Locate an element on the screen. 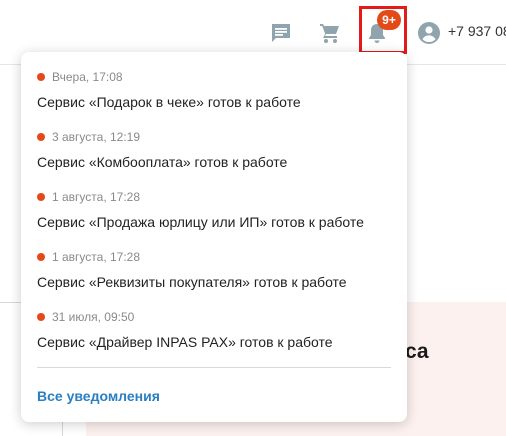 The width and height of the screenshot is (506, 436). notification-time: Вчера, 17:08 is located at coordinates (87, 77).